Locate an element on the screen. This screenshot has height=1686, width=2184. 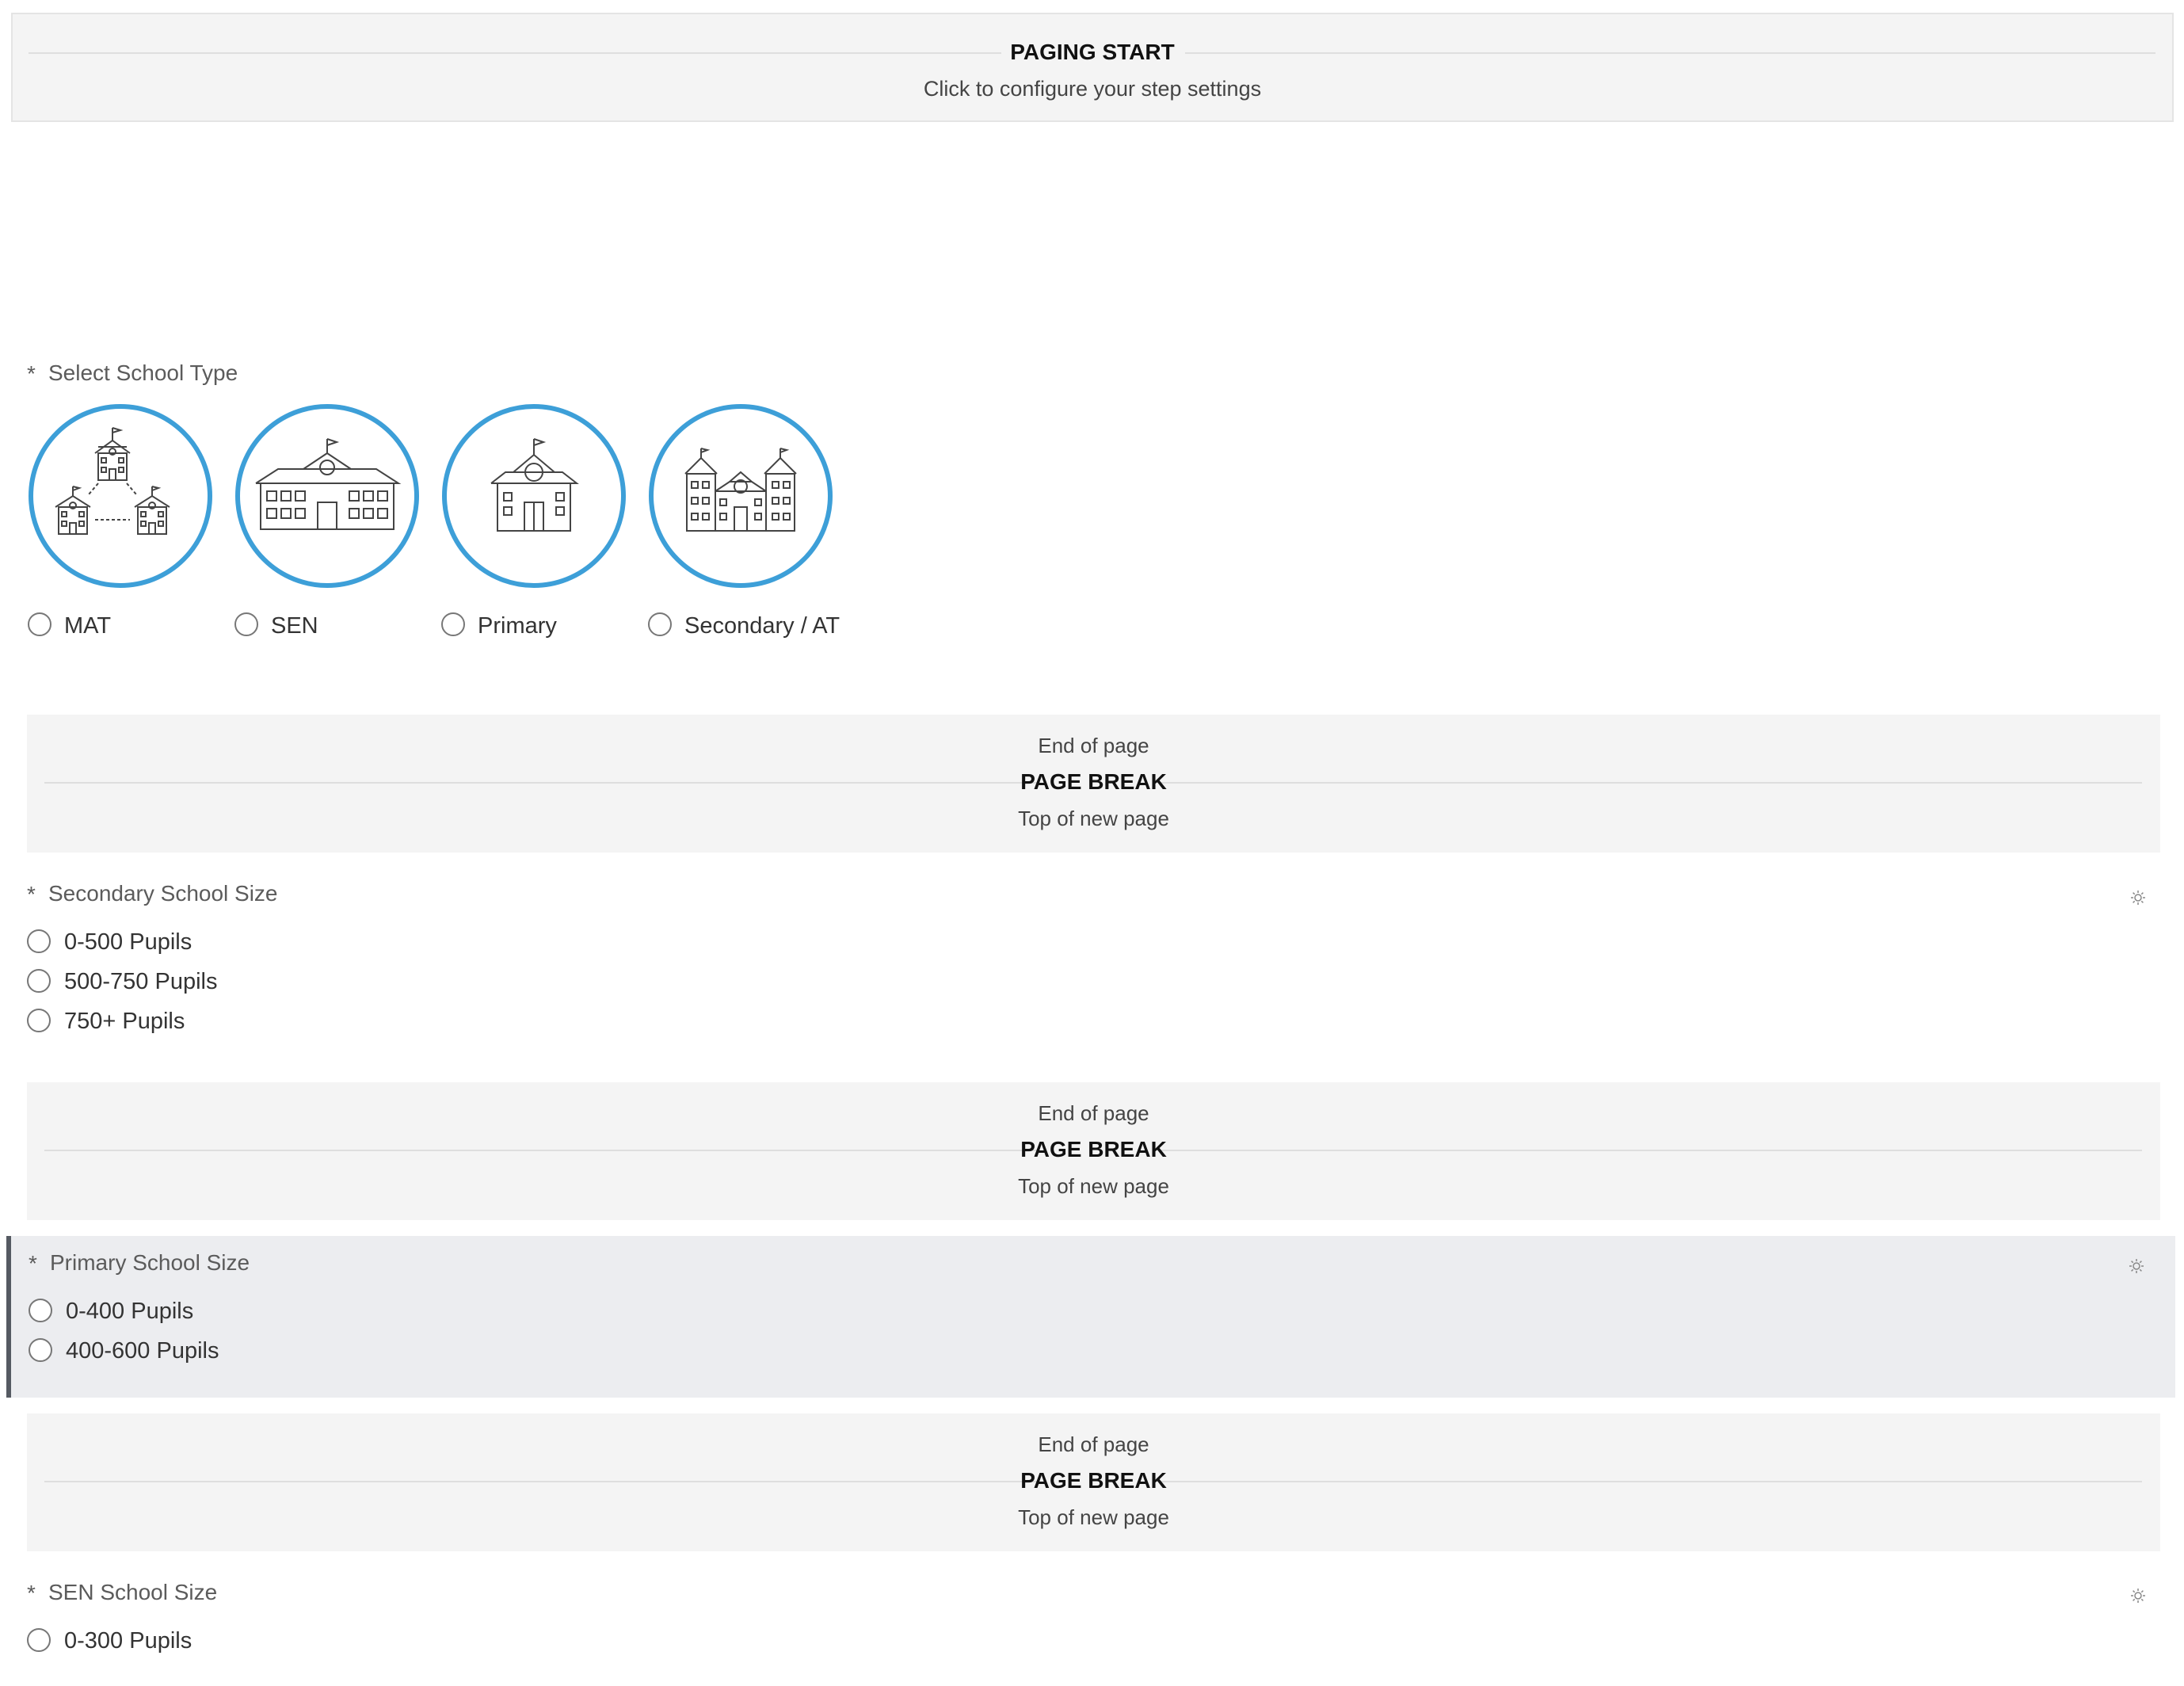
secondary-option-label: Secondary / AT is located at coordinates (762, 626).